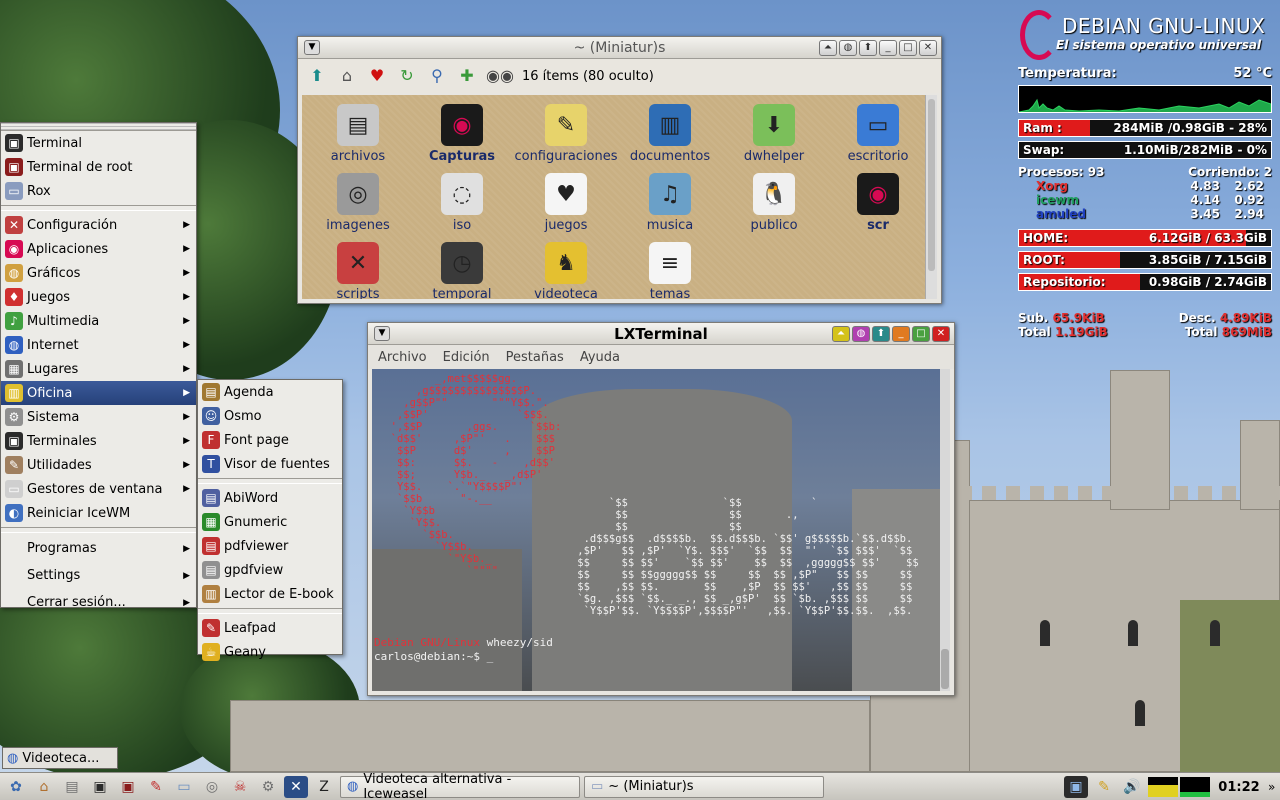 This screenshot has height=800, width=1280. I want to click on skull-icon: ☠, so click(240, 787).